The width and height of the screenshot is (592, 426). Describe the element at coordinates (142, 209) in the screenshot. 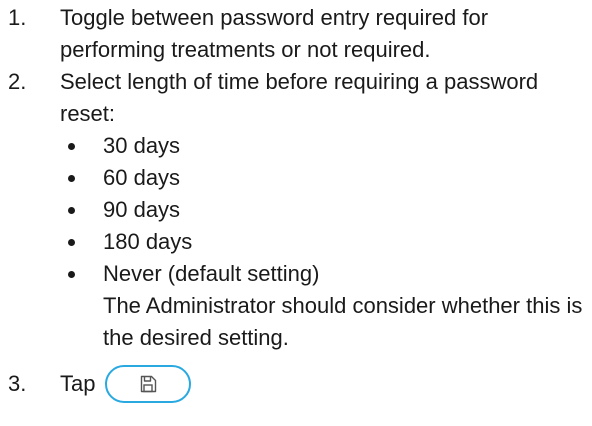

I see `option-label: 90 days` at that location.